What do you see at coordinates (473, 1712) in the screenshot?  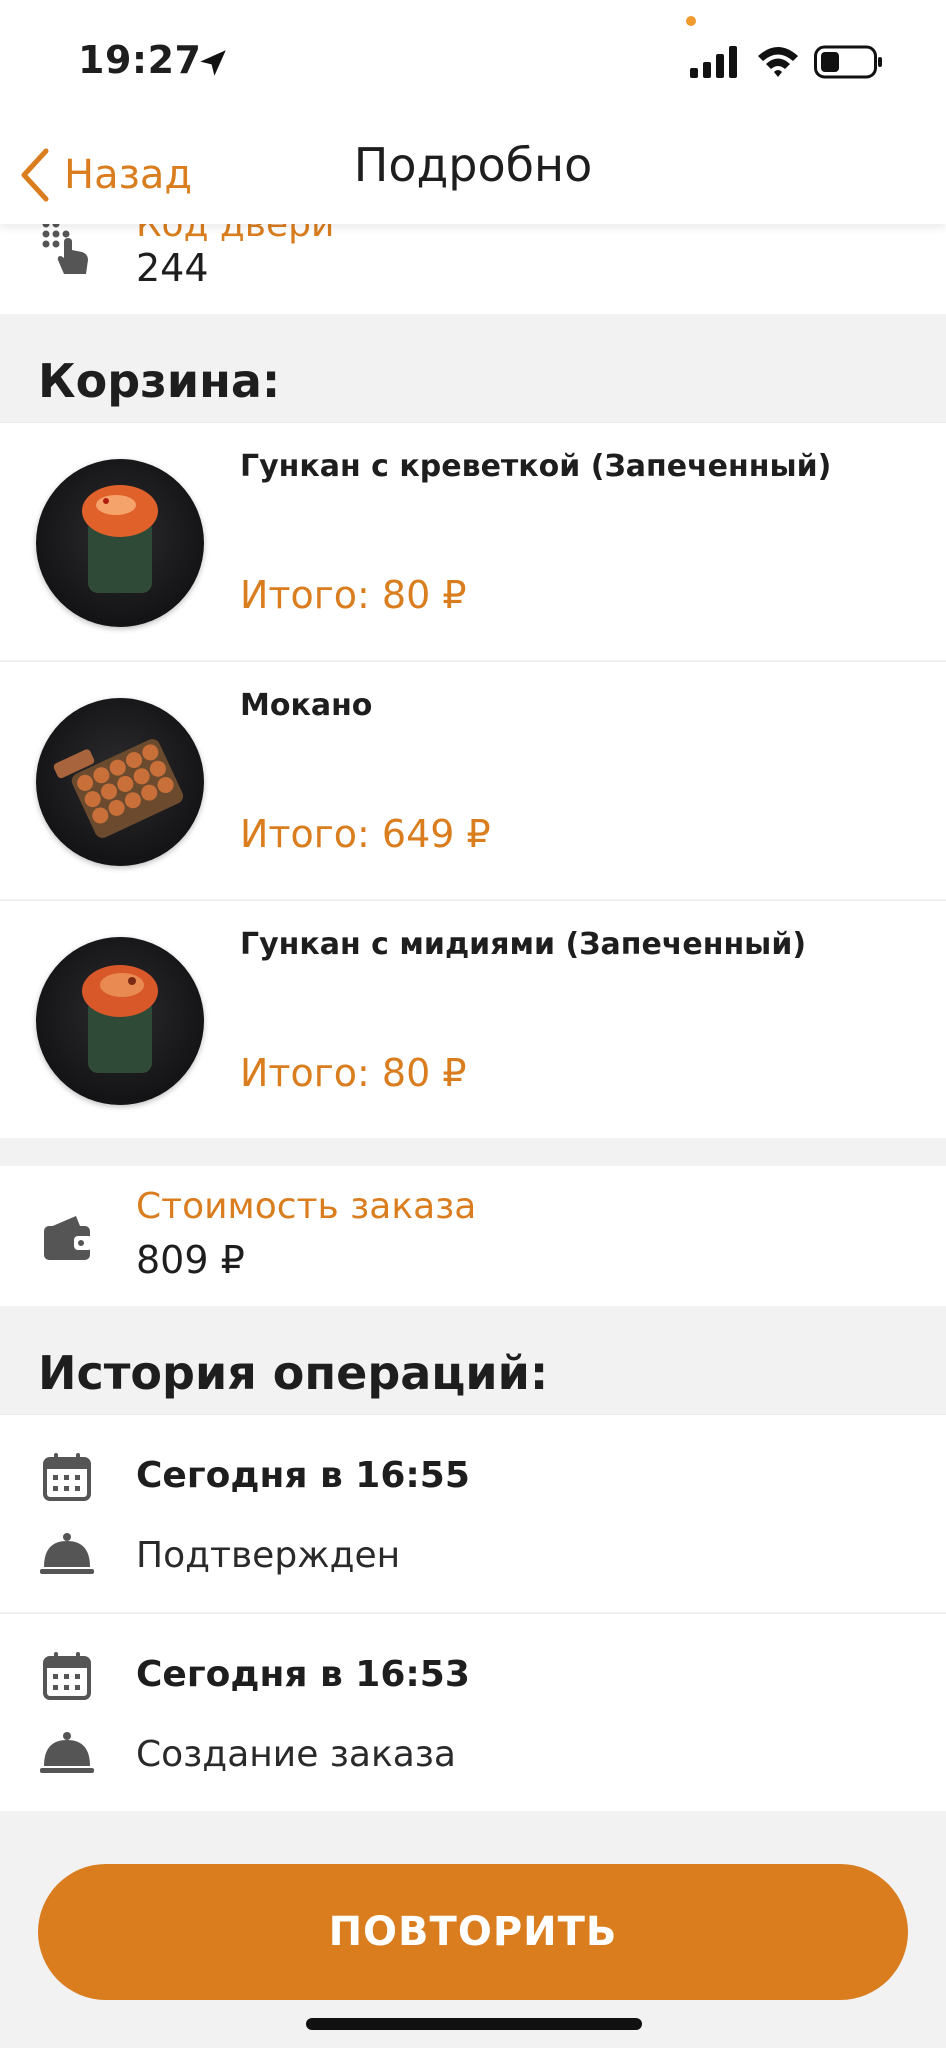 I see `history-entry: Сегодня в 16:53 Создание заказа` at bounding box center [473, 1712].